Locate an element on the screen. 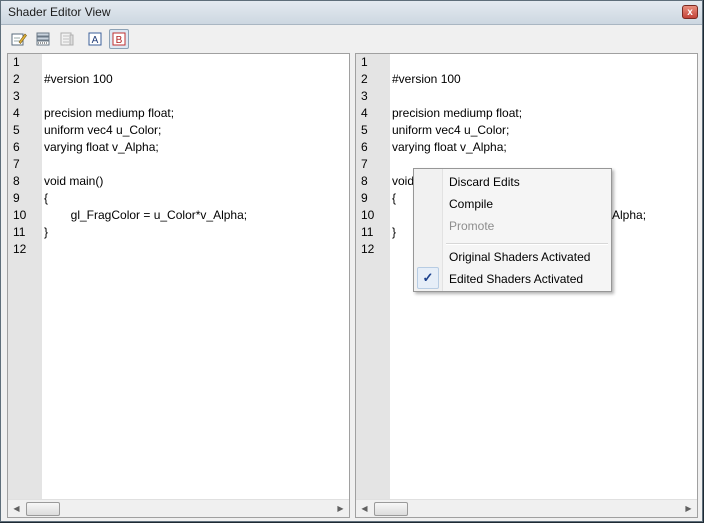  shader-list-disabled-icon is located at coordinates (67, 39).